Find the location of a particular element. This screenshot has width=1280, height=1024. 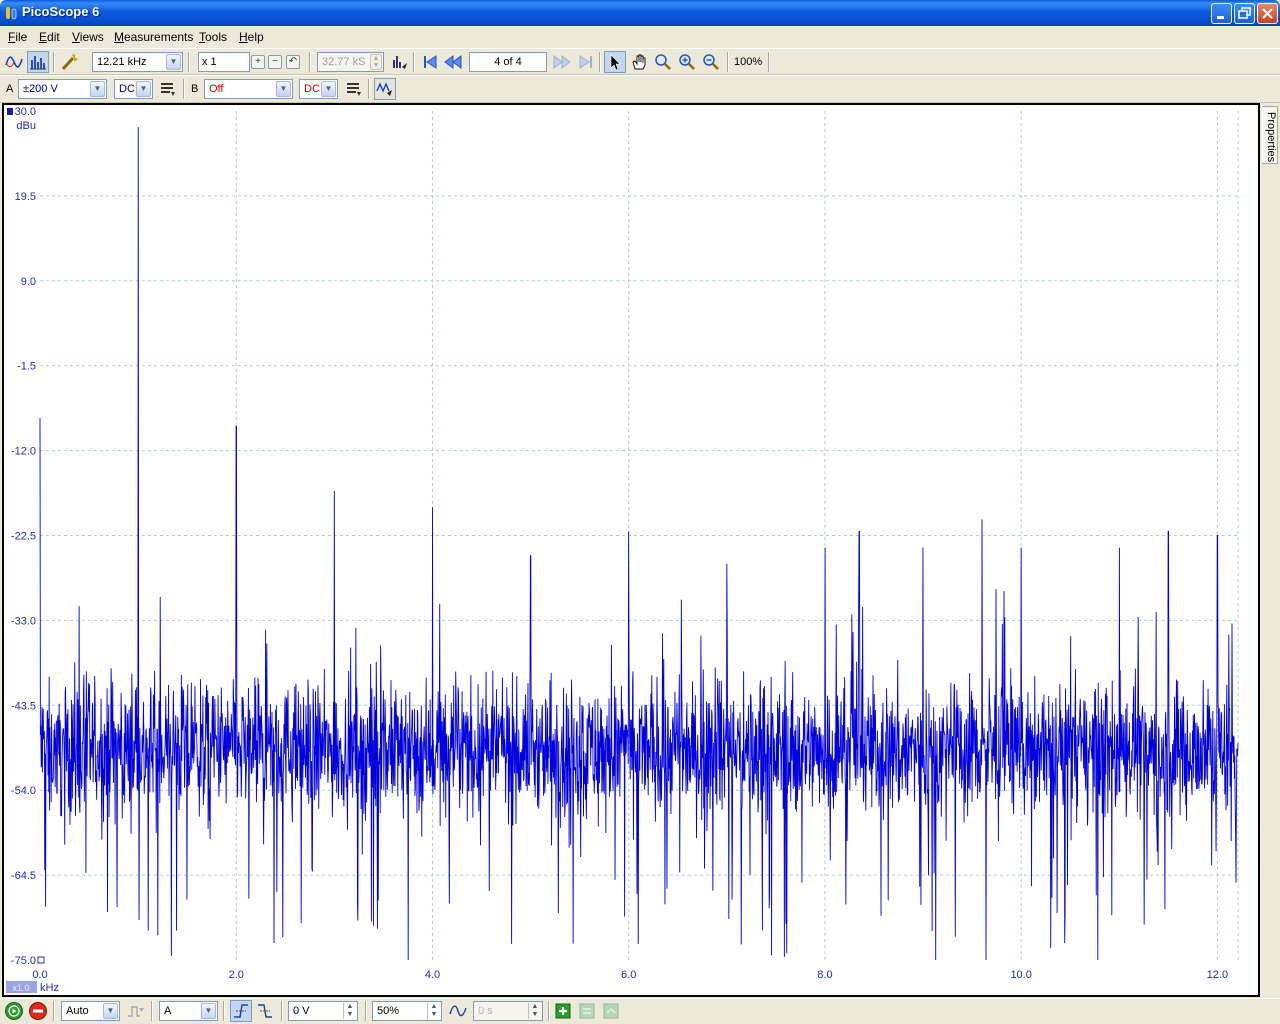

menu-help: Help is located at coordinates (251, 37).